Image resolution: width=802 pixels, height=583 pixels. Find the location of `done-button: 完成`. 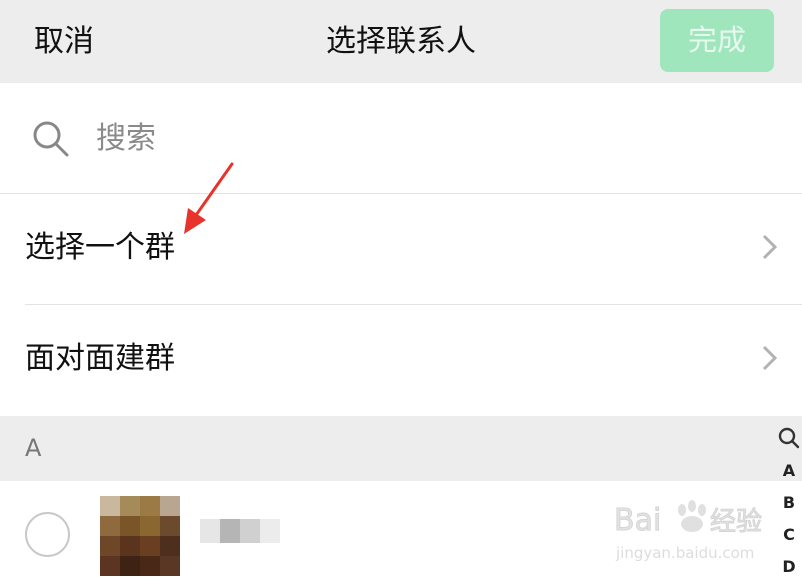

done-button: 完成 is located at coordinates (717, 40).